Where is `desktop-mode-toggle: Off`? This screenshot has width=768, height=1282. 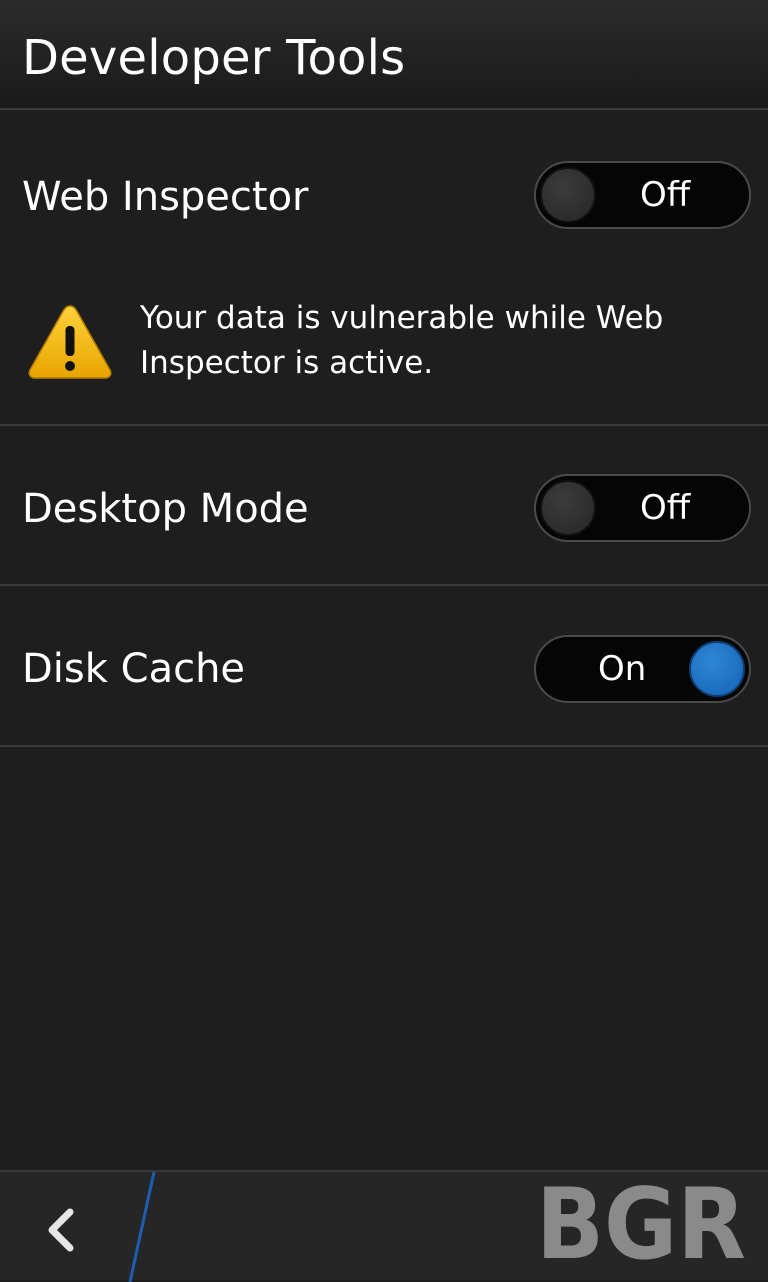
desktop-mode-toggle: Off is located at coordinates (642, 508).